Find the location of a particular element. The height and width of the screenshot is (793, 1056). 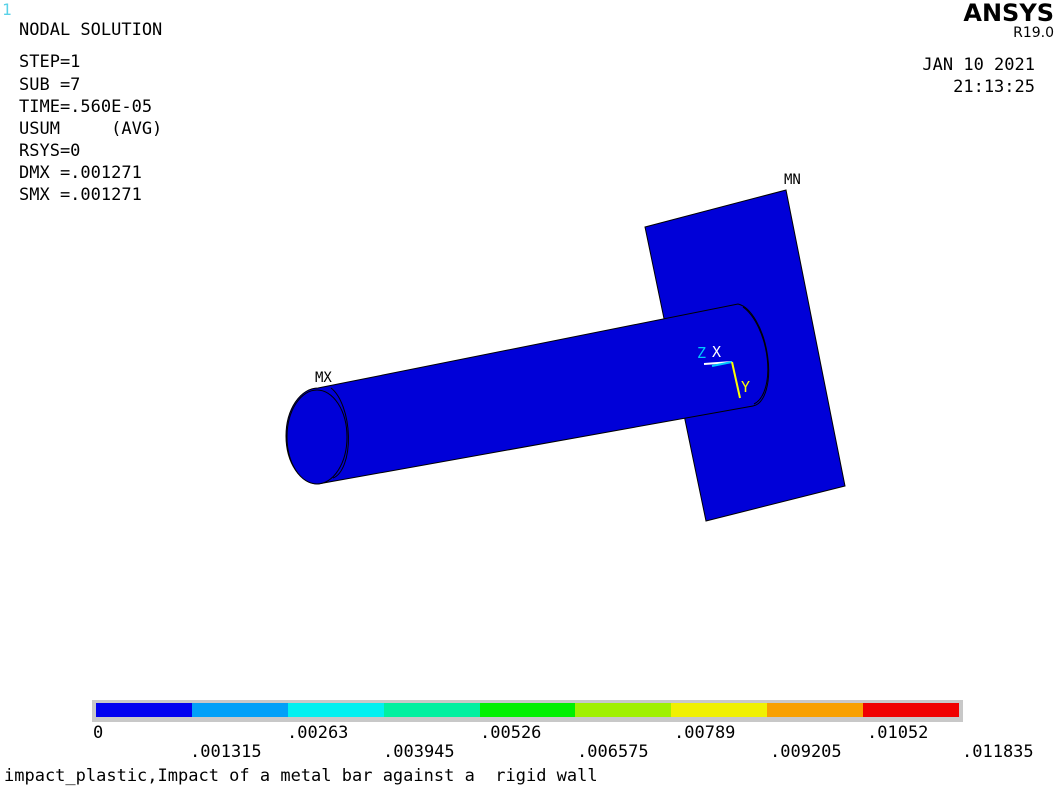

triad-y-label: Y is located at coordinates (745, 387).